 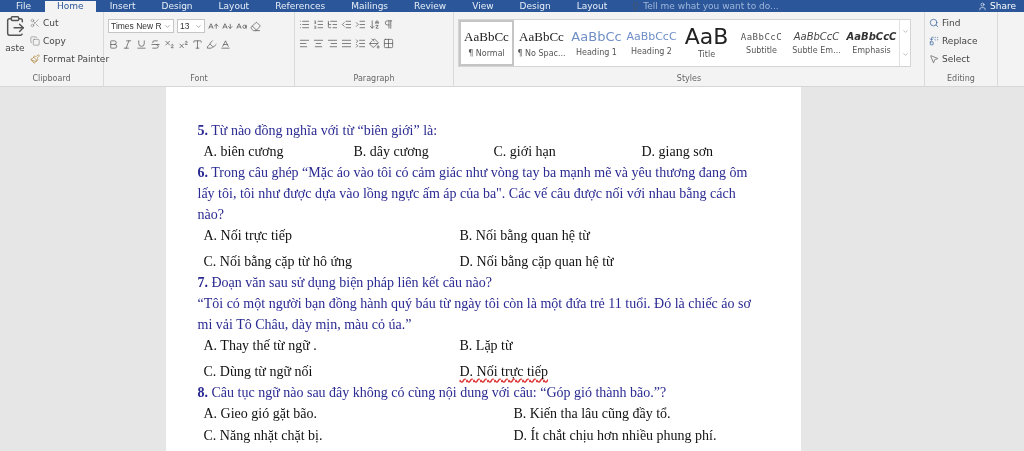 What do you see at coordinates (155, 44) in the screenshot?
I see `strikethrough-icon` at bounding box center [155, 44].